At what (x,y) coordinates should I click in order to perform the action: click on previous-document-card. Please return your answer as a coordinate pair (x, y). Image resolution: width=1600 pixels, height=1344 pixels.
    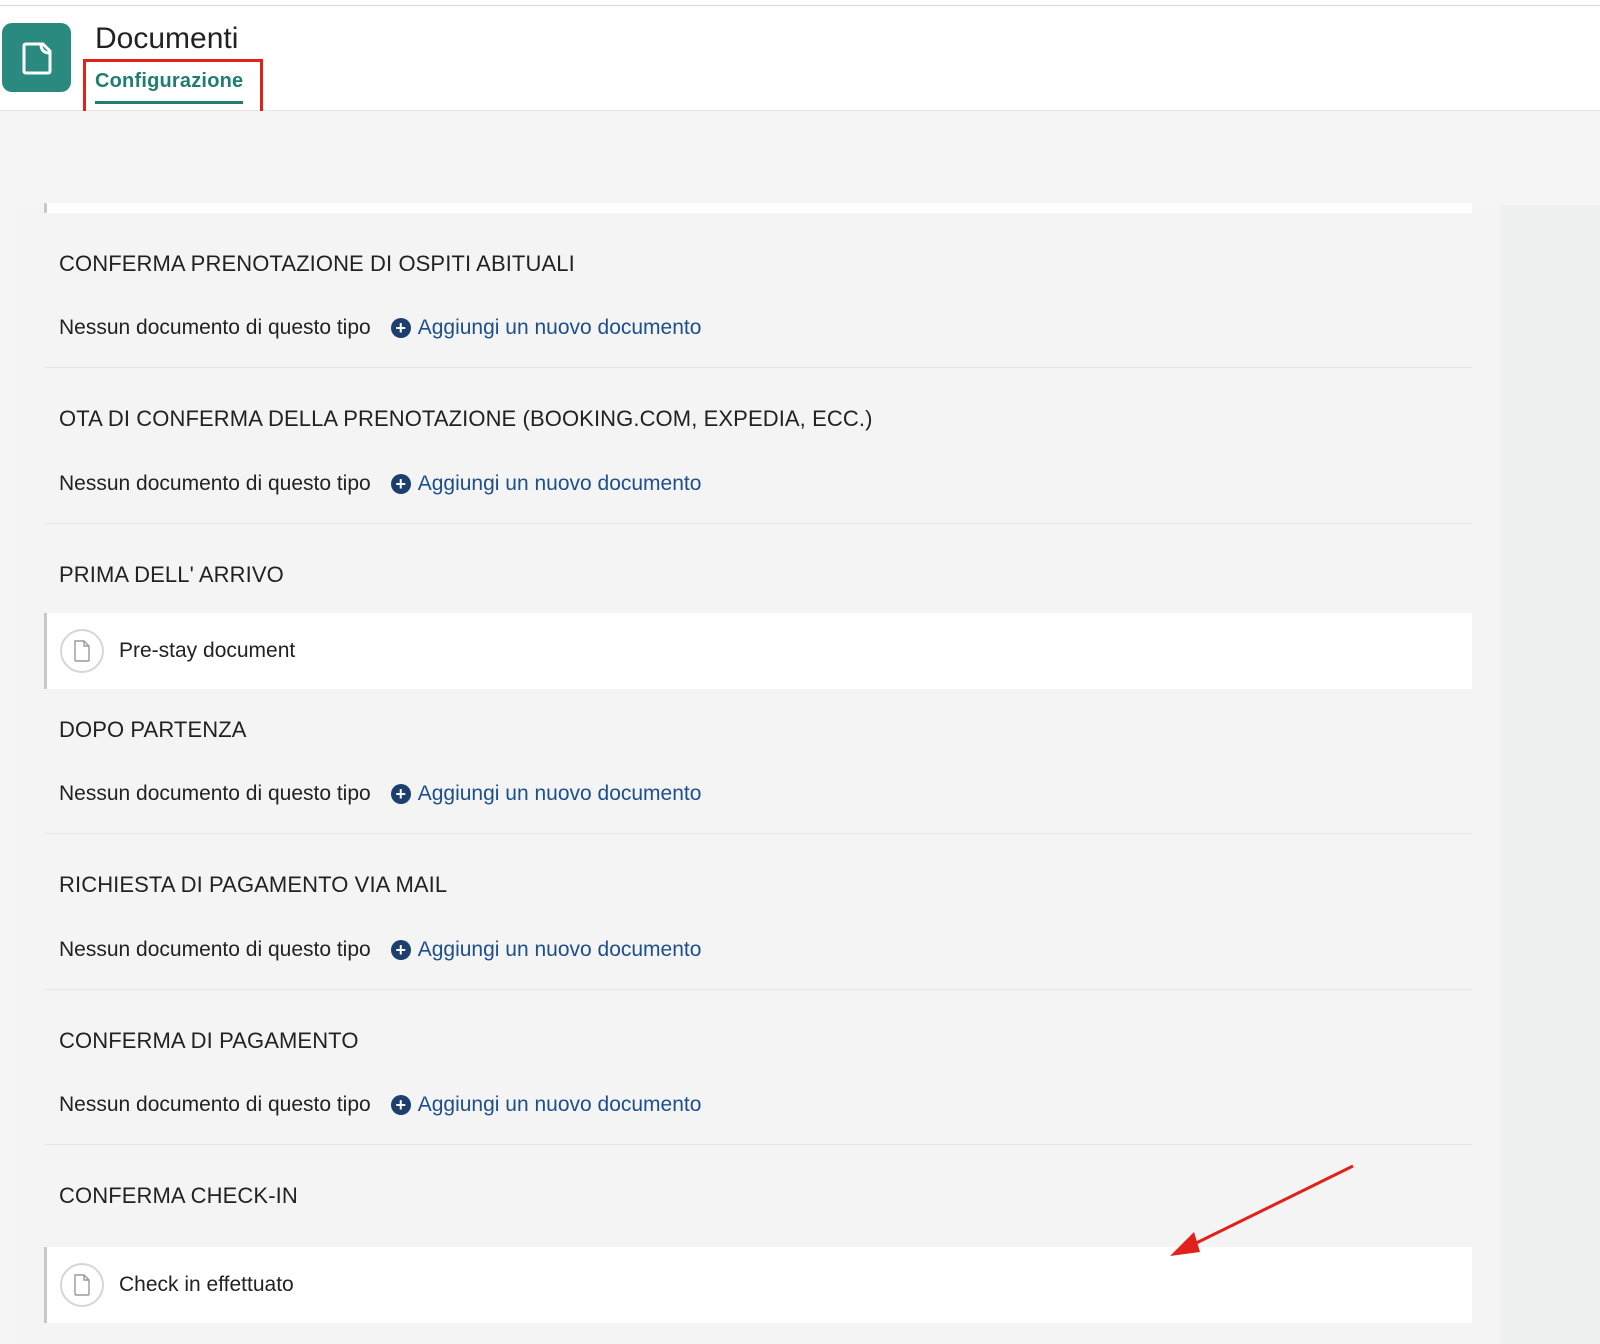
    Looking at the image, I should click on (758, 208).